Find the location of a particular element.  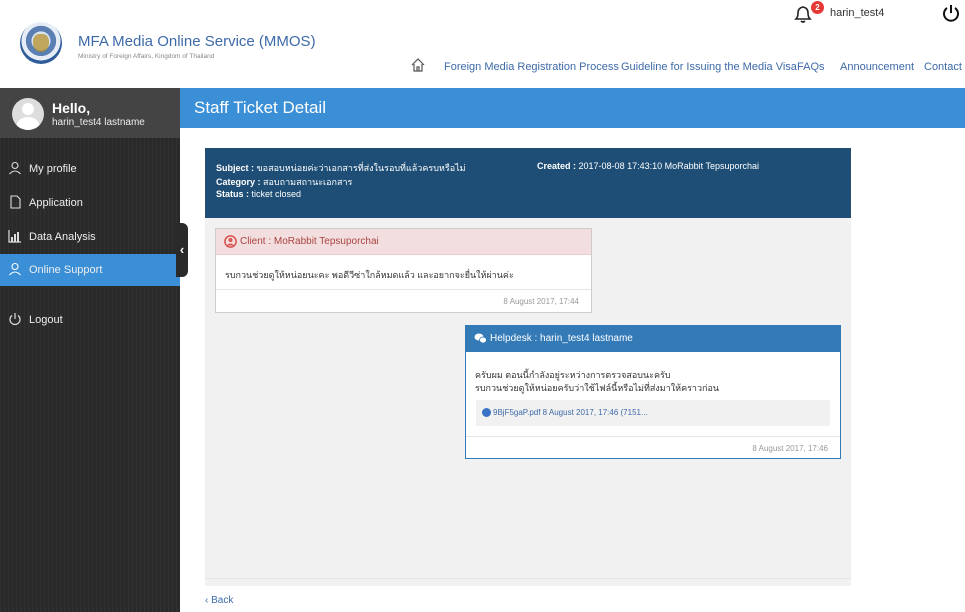

nav-foreign-media-registration: Foreign Media Registration Process is located at coordinates (531, 67).